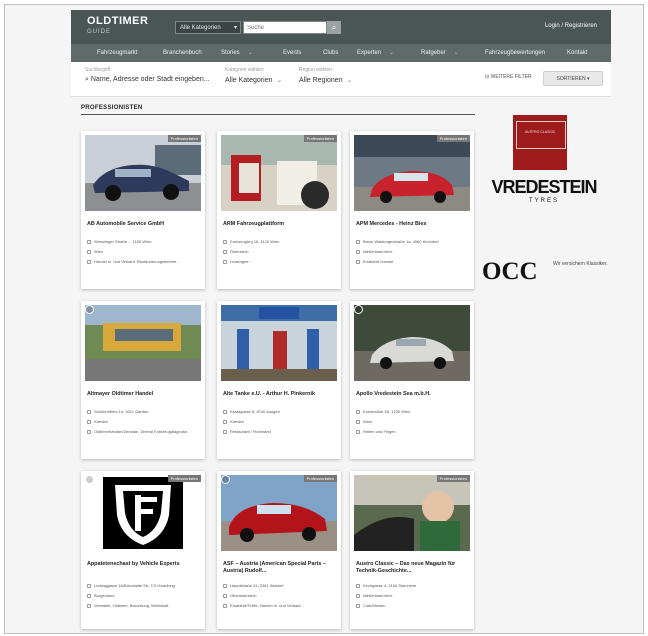  I want to click on filter-category: Kategorie wählen Alle Kategorien ⌄, so click(253, 75).